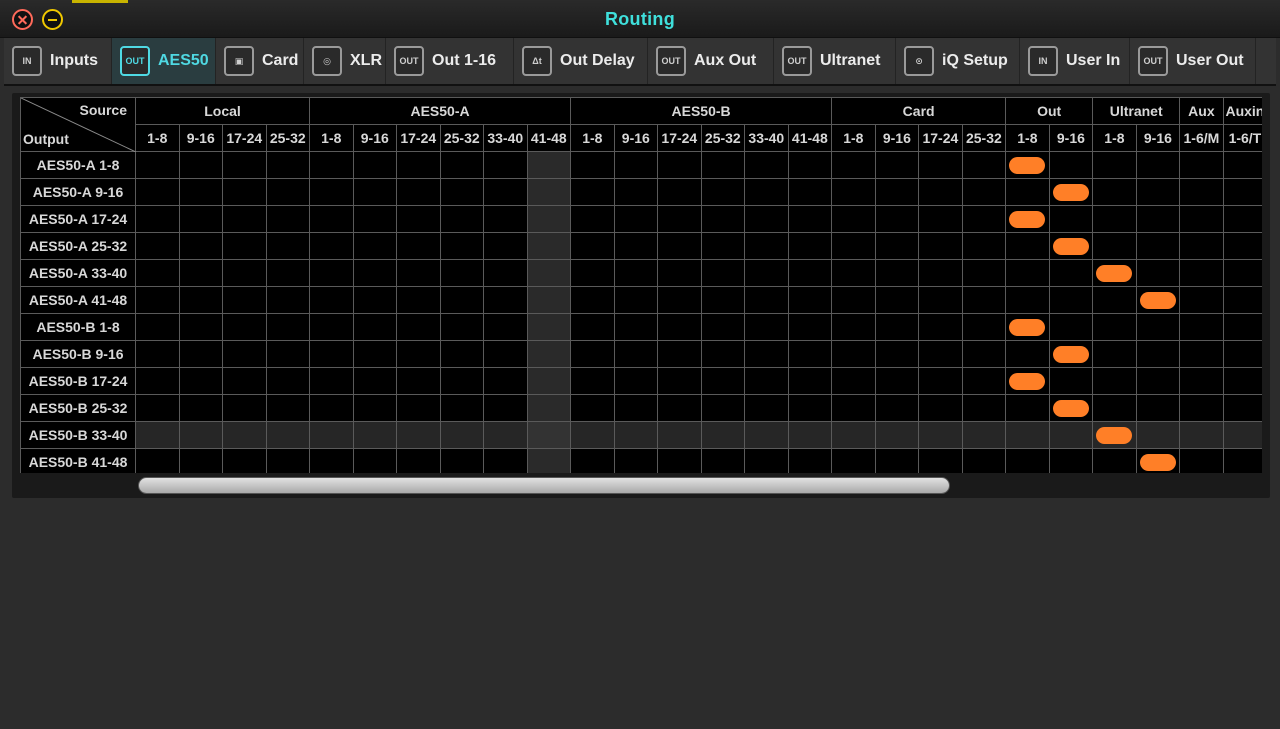  I want to click on tab-aux-out: OUT Aux Out, so click(711, 61).